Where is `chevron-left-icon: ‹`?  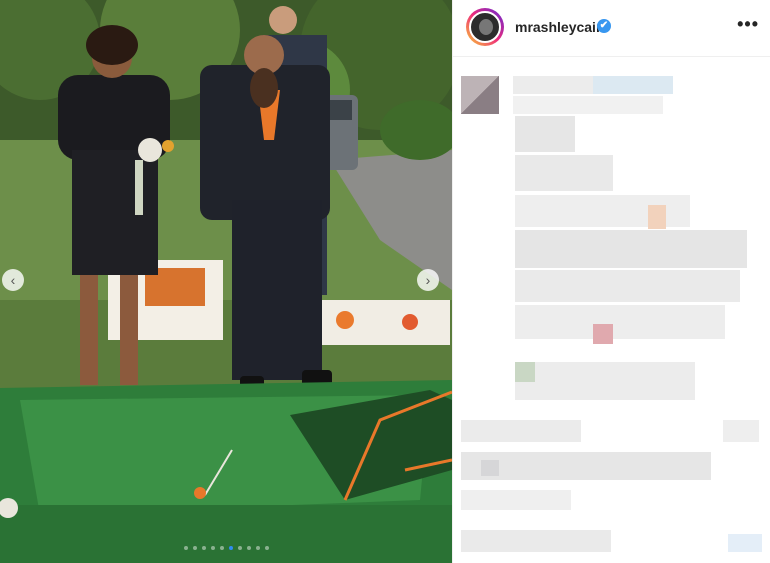 chevron-left-icon: ‹ is located at coordinates (13, 280).